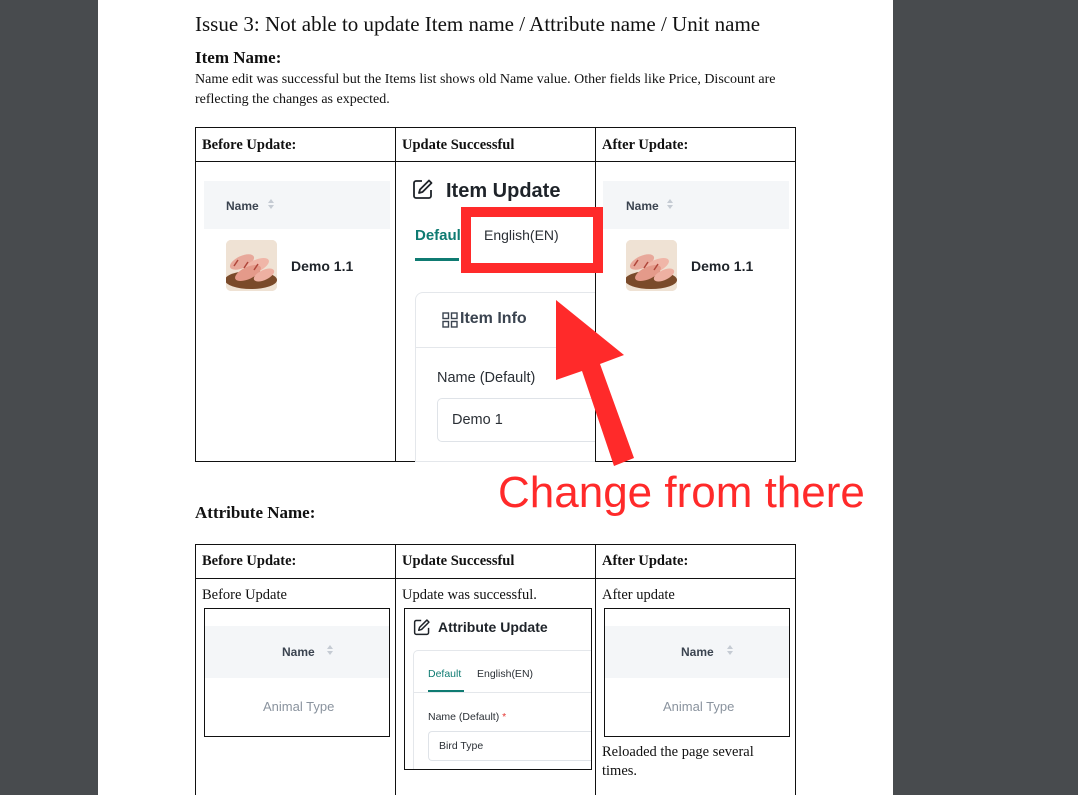  I want to click on tab-divider, so click(502, 692).